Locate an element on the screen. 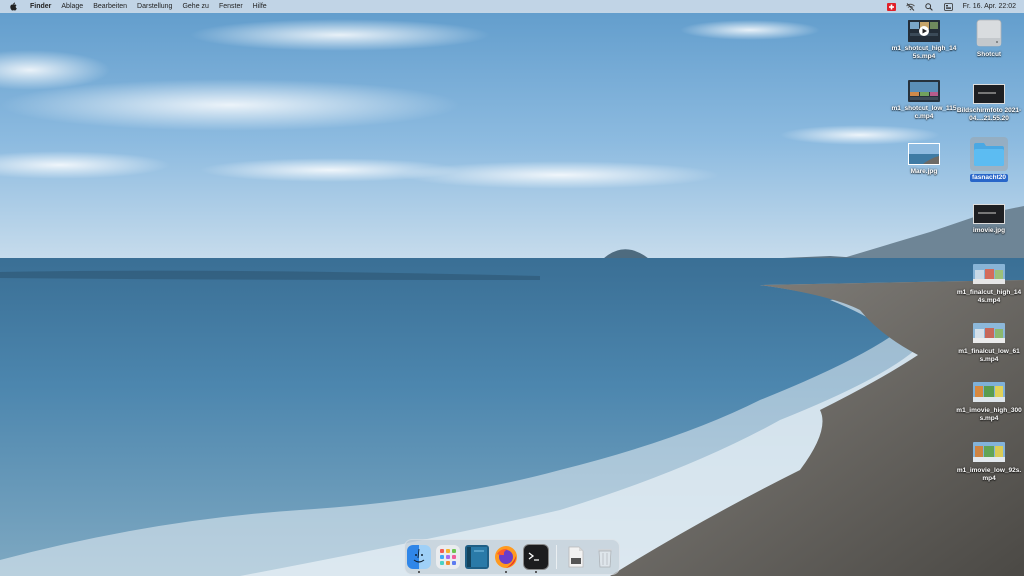  desktop-file-m1-imovie-high: m1_imovie_high_300s.mp4 is located at coordinates (989, 402).